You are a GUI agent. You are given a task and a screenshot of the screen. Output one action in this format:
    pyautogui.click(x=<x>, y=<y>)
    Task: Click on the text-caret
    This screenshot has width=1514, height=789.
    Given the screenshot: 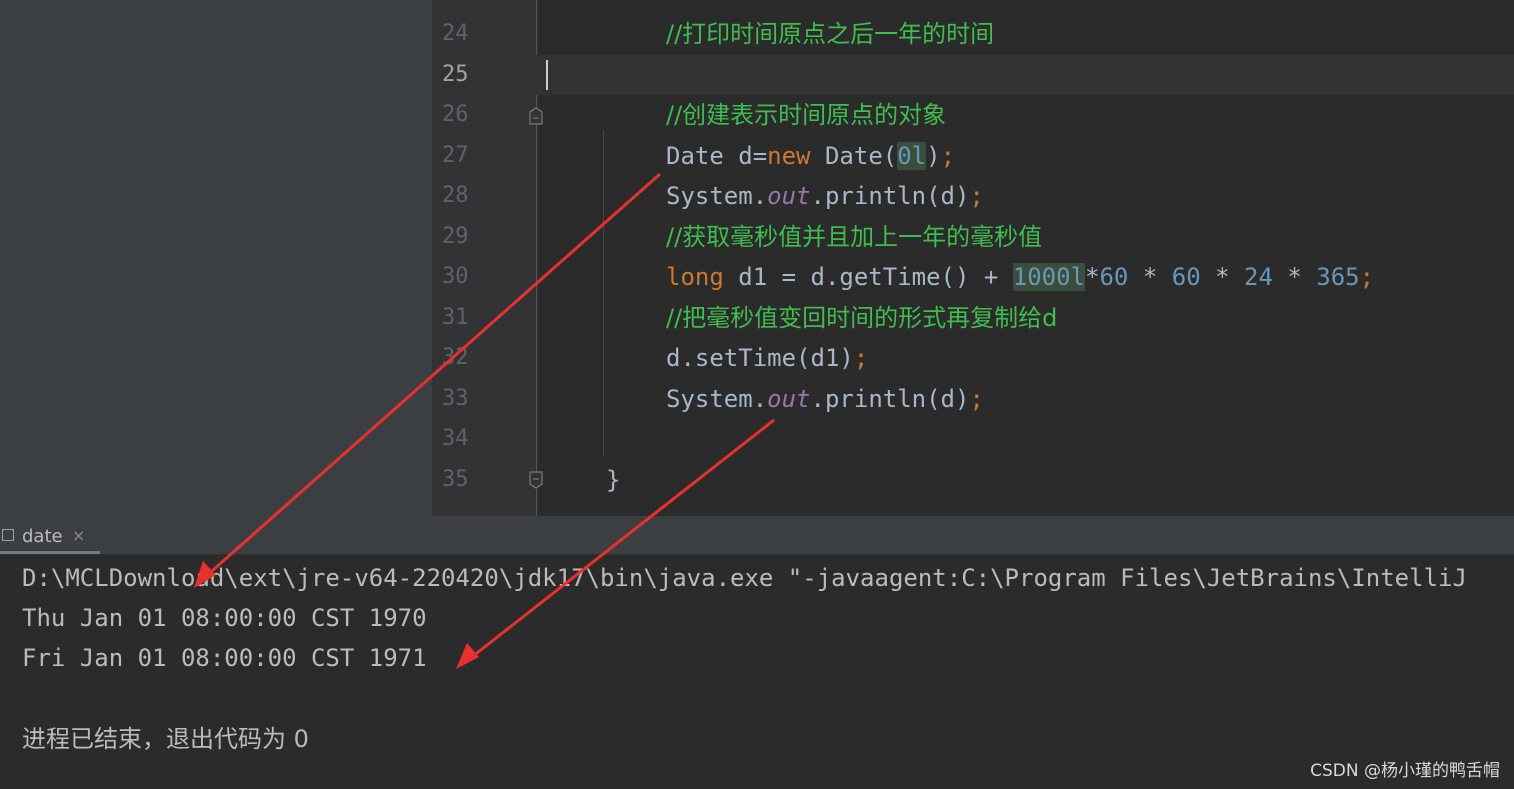 What is the action you would take?
    pyautogui.click(x=547, y=75)
    